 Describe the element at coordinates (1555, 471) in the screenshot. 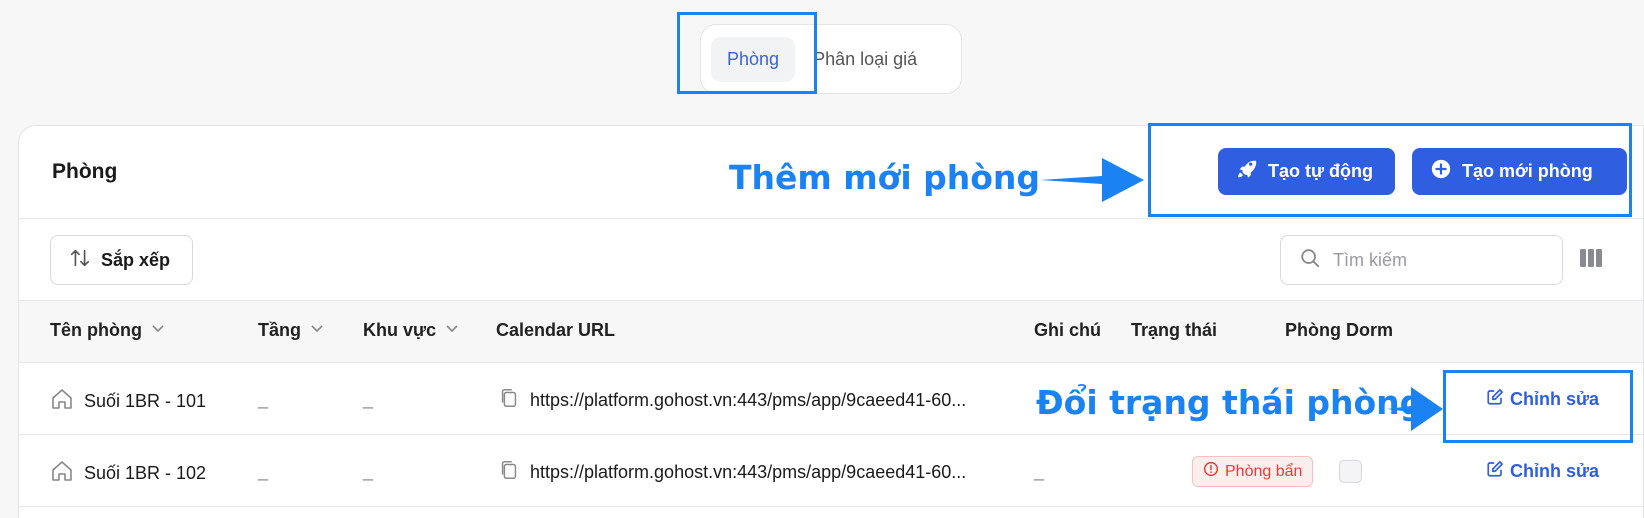

I see `edit-label: Chỉnh sửa` at that location.